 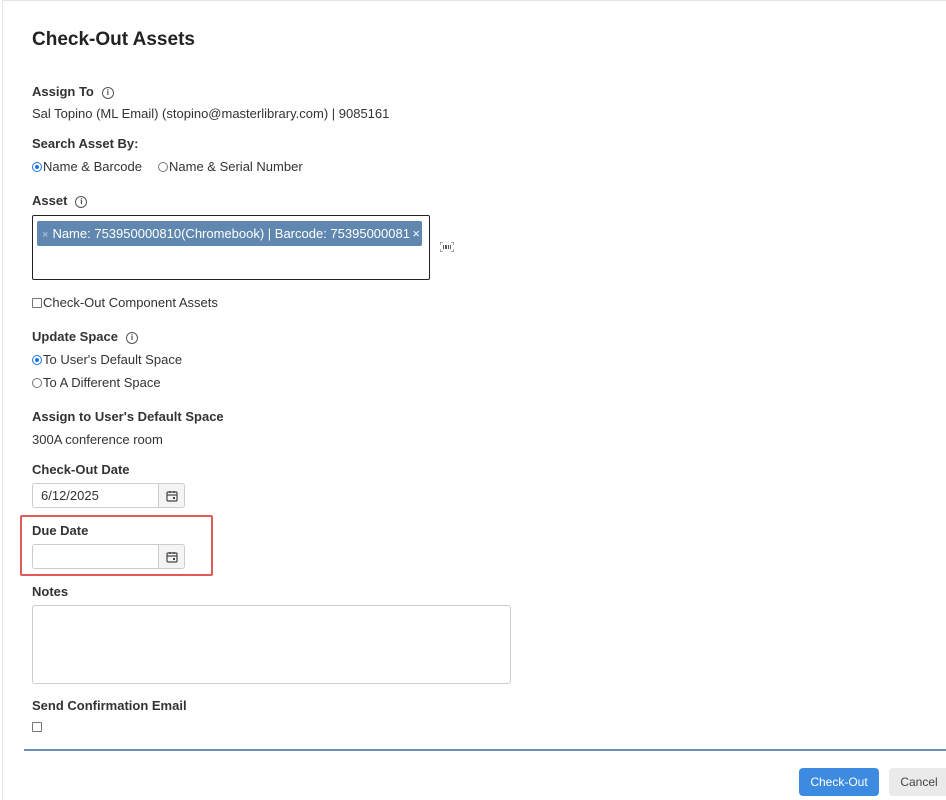 I want to click on checkout-date-value: 6/12/2025, so click(x=95, y=495).